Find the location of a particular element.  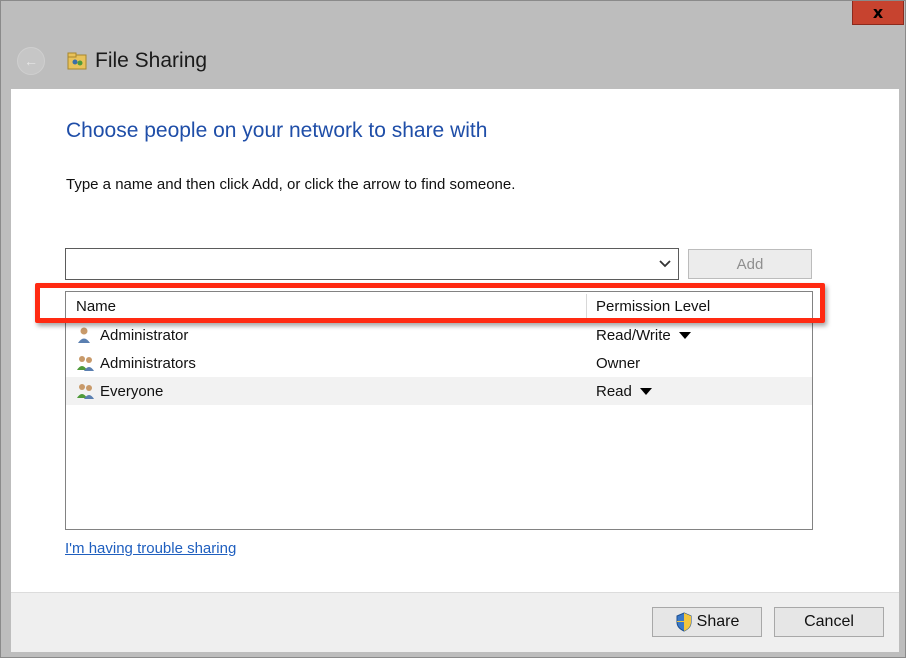

shield-icon is located at coordinates (684, 622).